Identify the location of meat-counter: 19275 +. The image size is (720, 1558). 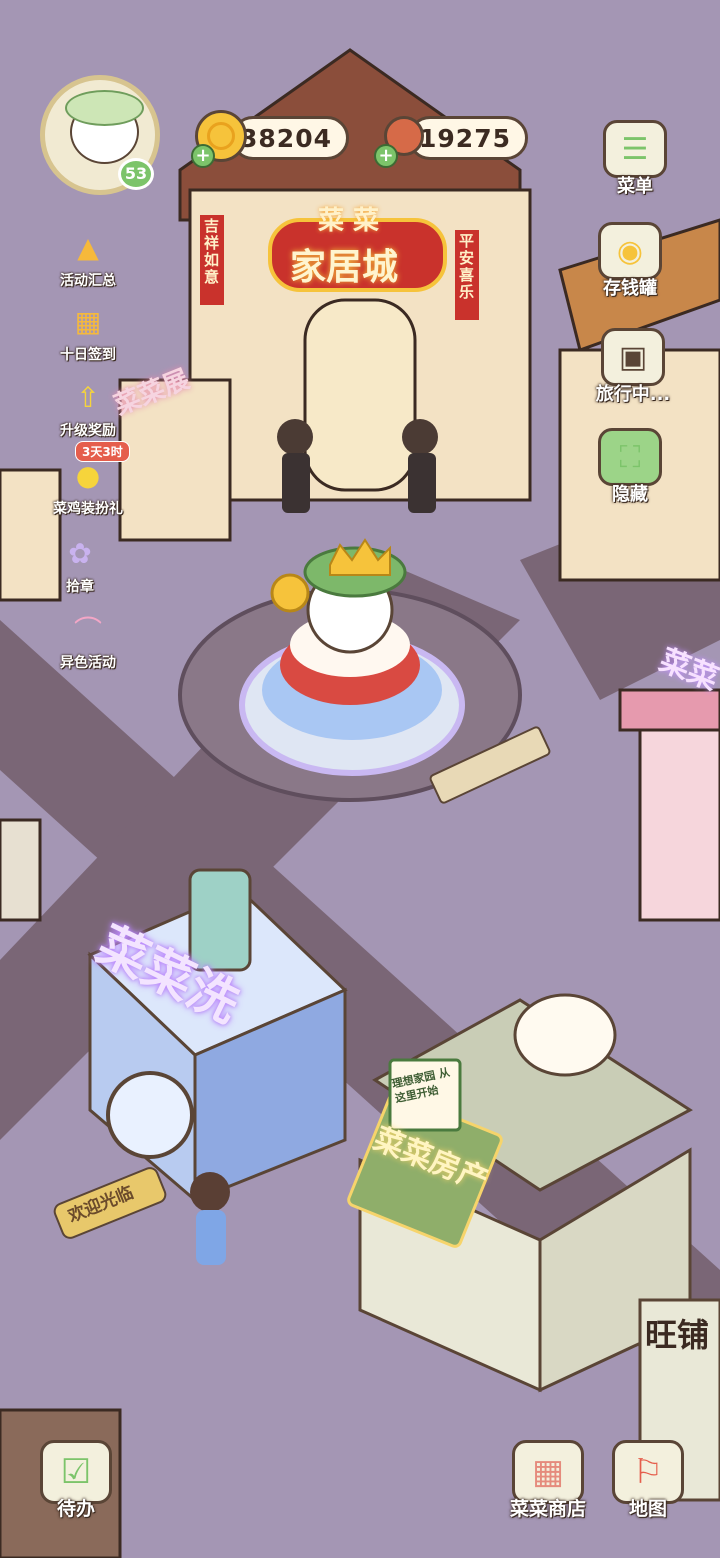
(453, 139).